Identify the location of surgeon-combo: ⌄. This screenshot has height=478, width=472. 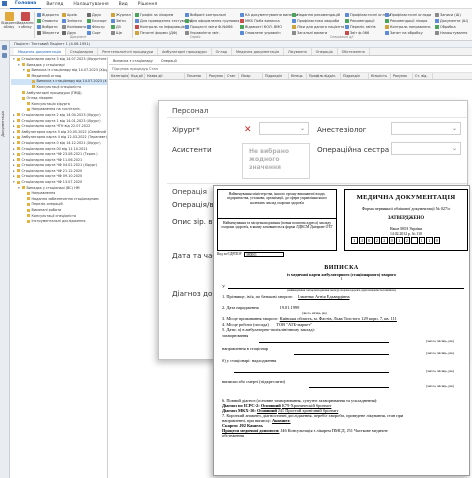
(284, 128).